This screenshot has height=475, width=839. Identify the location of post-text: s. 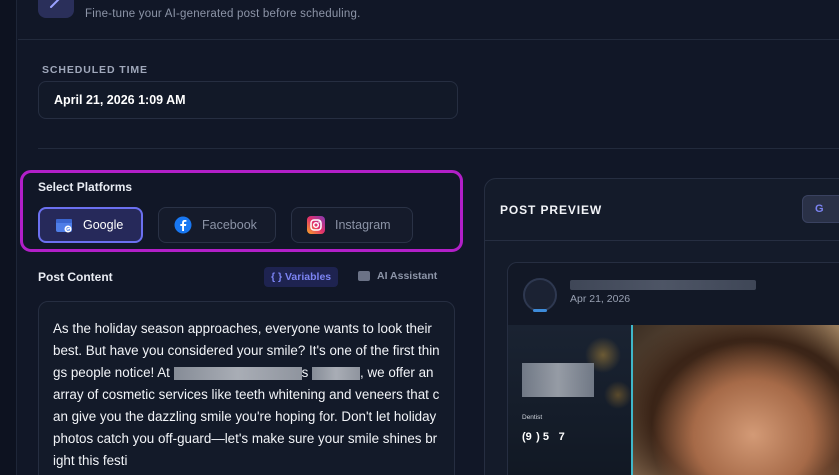
(305, 372).